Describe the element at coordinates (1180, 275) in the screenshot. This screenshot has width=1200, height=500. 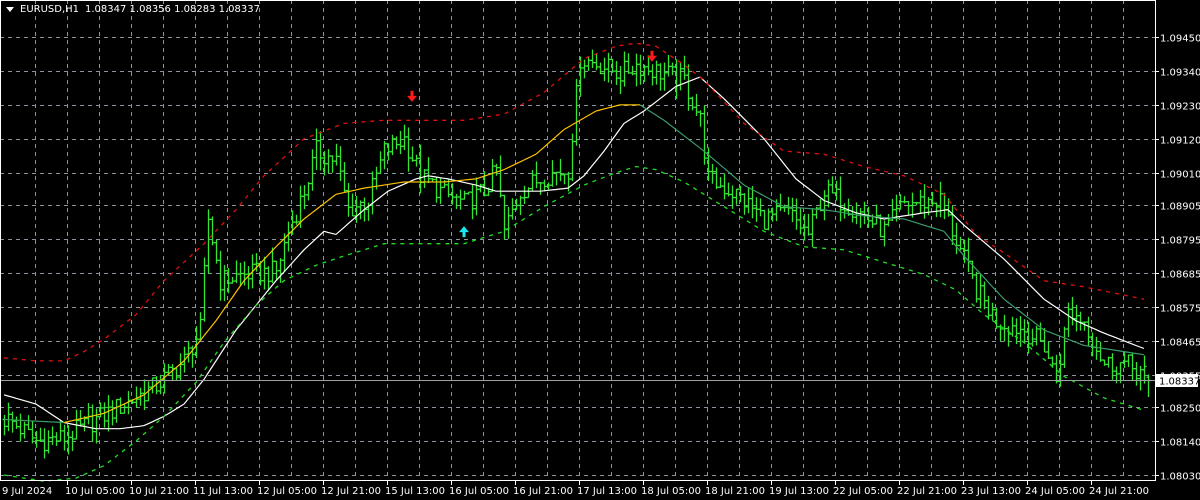
I see `y-tick-label: 1.08685` at that location.